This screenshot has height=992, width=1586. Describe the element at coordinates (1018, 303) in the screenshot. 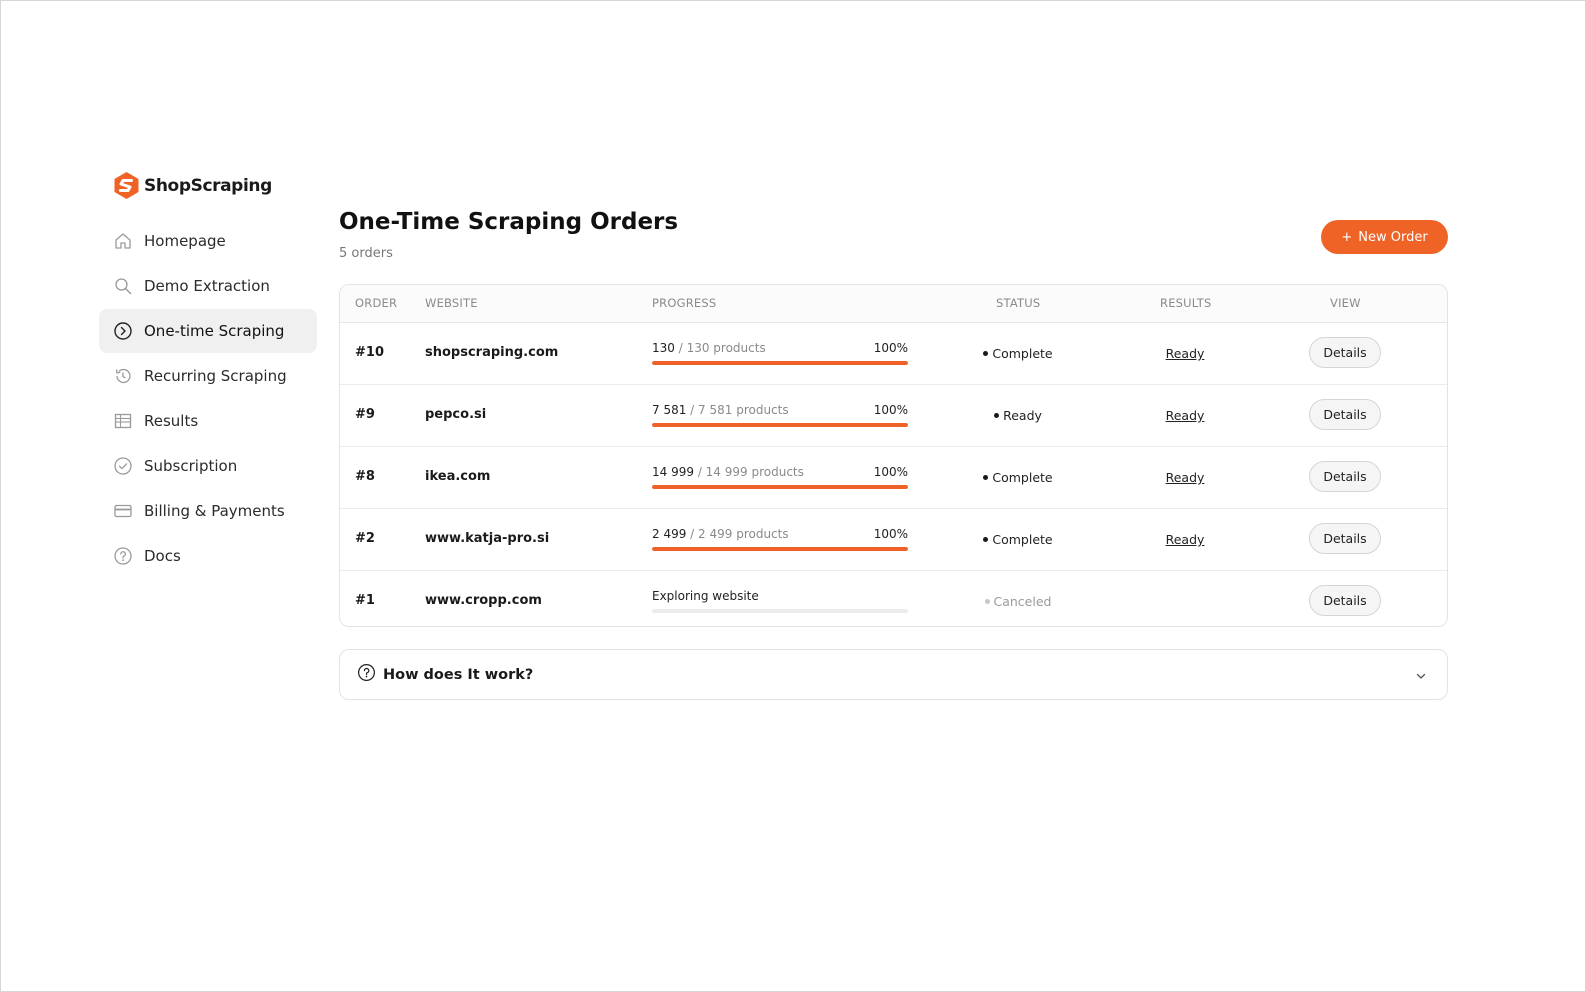

I see `column-header-status: STATUS` at that location.